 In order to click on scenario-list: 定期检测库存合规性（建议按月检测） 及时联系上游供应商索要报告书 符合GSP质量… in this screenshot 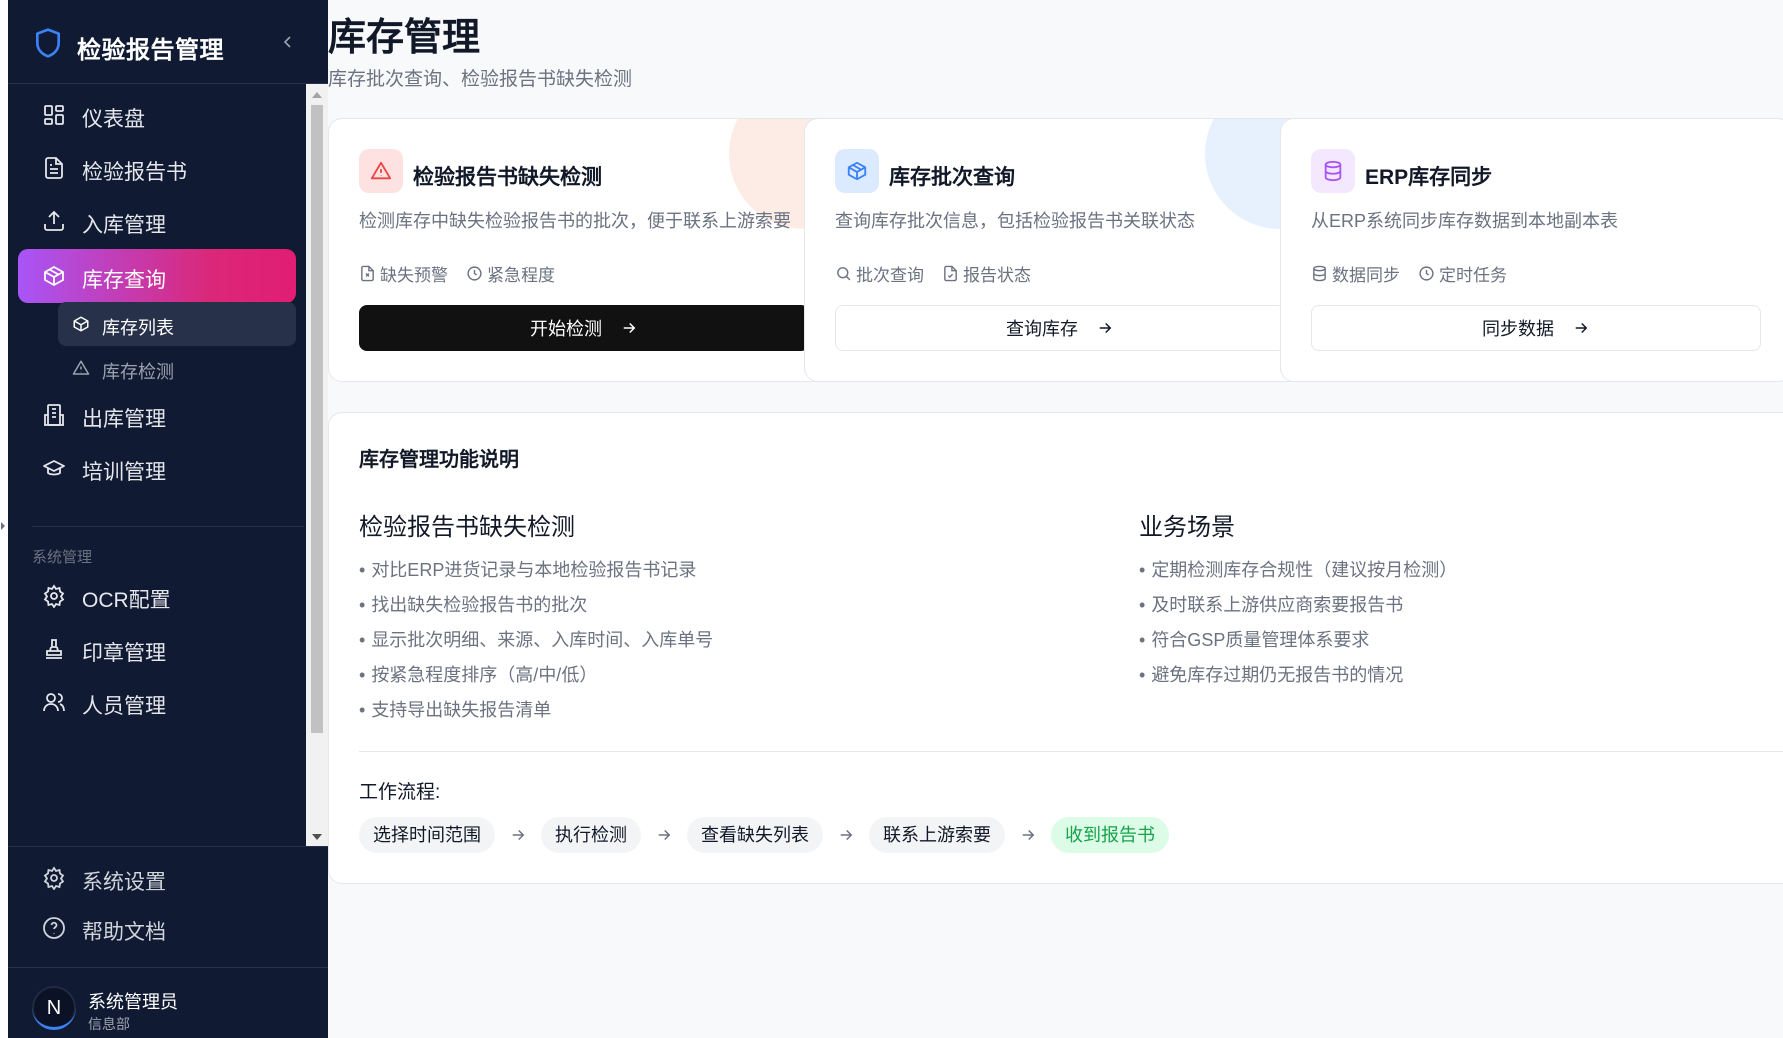, I will do `click(1298, 623)`.